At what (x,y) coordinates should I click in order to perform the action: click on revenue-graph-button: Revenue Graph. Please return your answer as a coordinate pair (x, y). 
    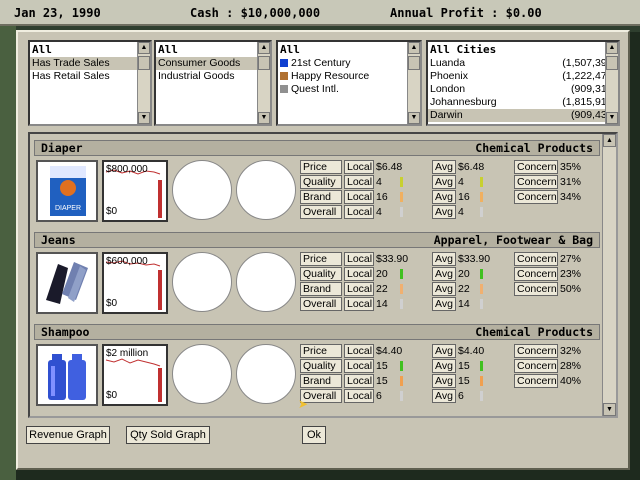
    Looking at the image, I should click on (68, 435).